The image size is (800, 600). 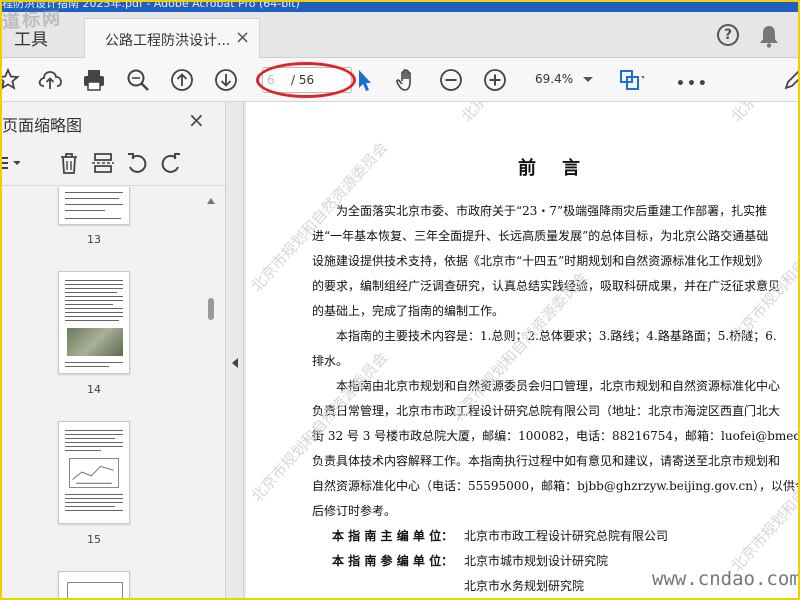 I want to click on main-toolbar: 6 / 56 69.4% •••, so click(x=400, y=80).